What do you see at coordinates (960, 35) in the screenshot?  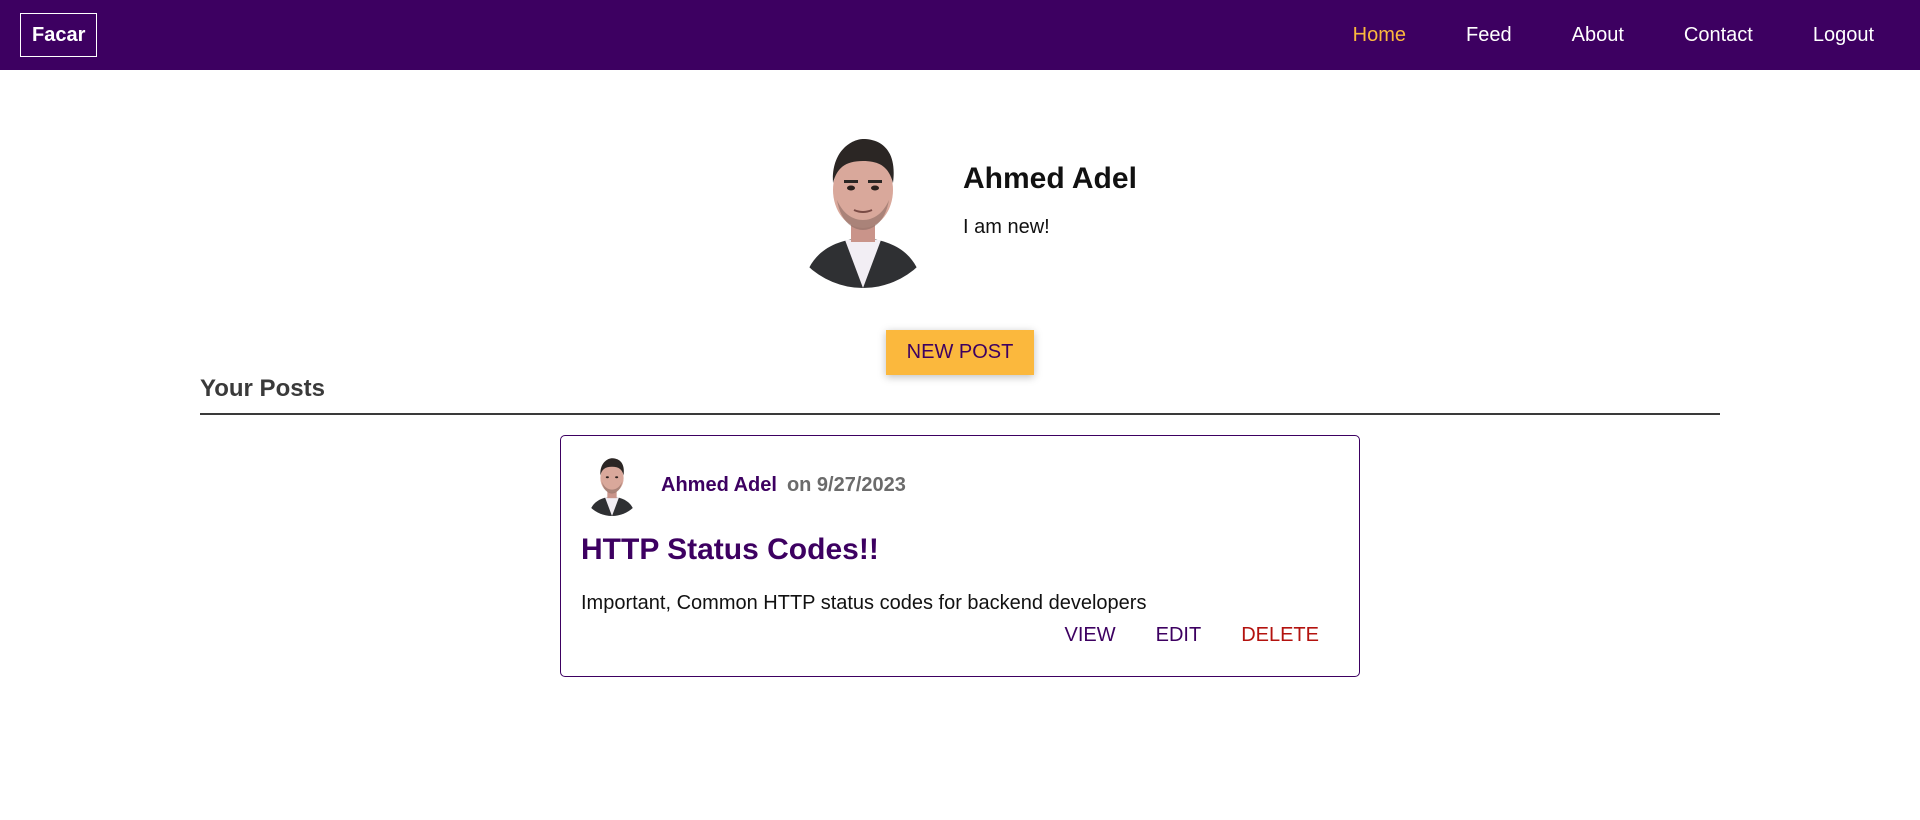 I see `top-navbar: Facar Home Feed About Contact Logout` at bounding box center [960, 35].